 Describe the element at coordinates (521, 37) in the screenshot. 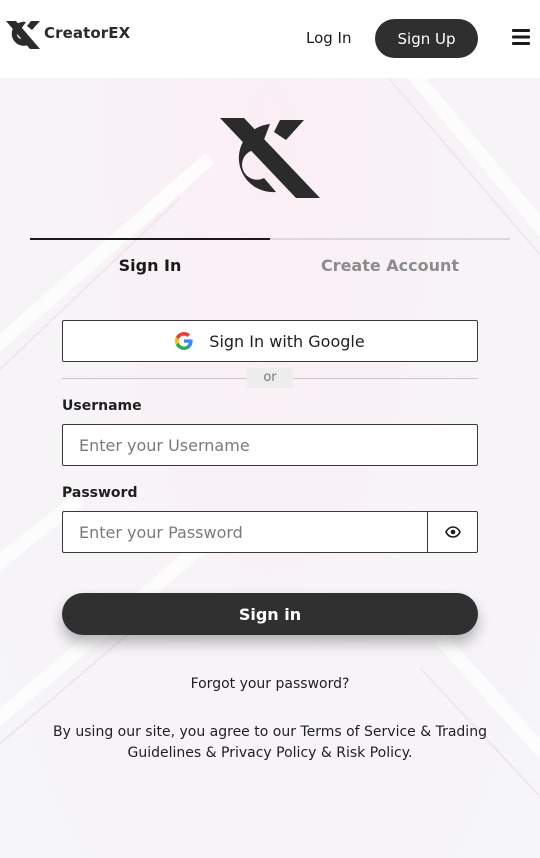

I see `hamburger-menu-icon` at that location.